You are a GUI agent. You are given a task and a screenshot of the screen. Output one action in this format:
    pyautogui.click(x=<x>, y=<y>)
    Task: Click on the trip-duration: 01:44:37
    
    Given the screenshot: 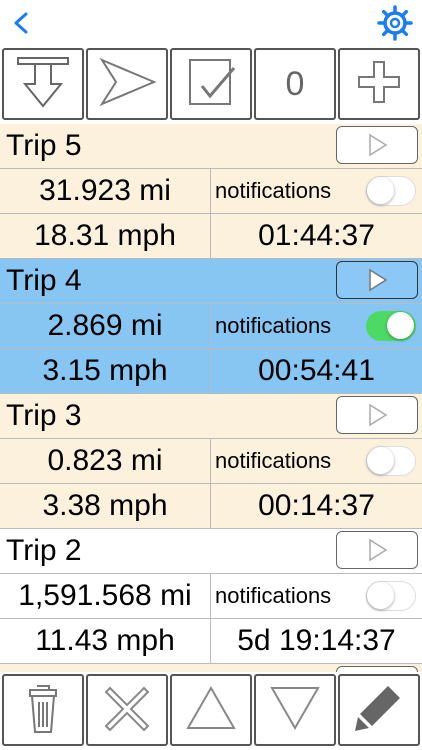 What is the action you would take?
    pyautogui.click(x=316, y=236)
    